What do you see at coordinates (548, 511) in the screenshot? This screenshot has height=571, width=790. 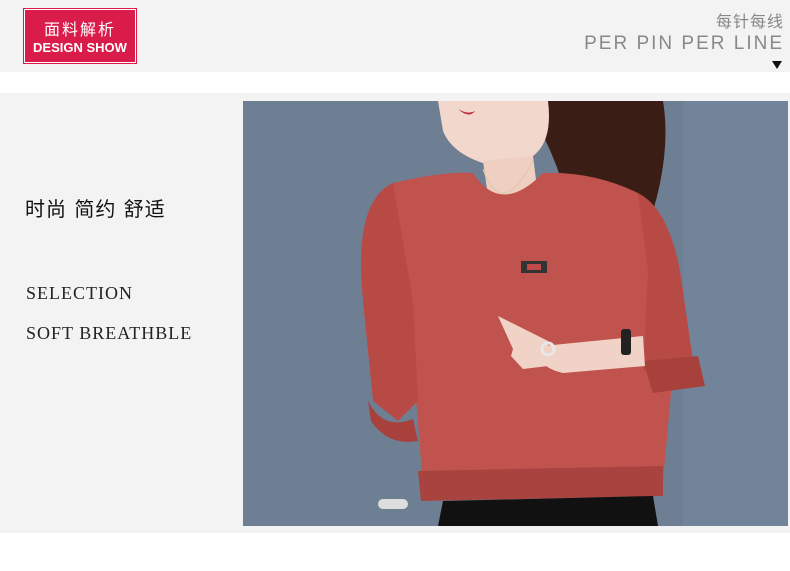 I see `model-pants` at bounding box center [548, 511].